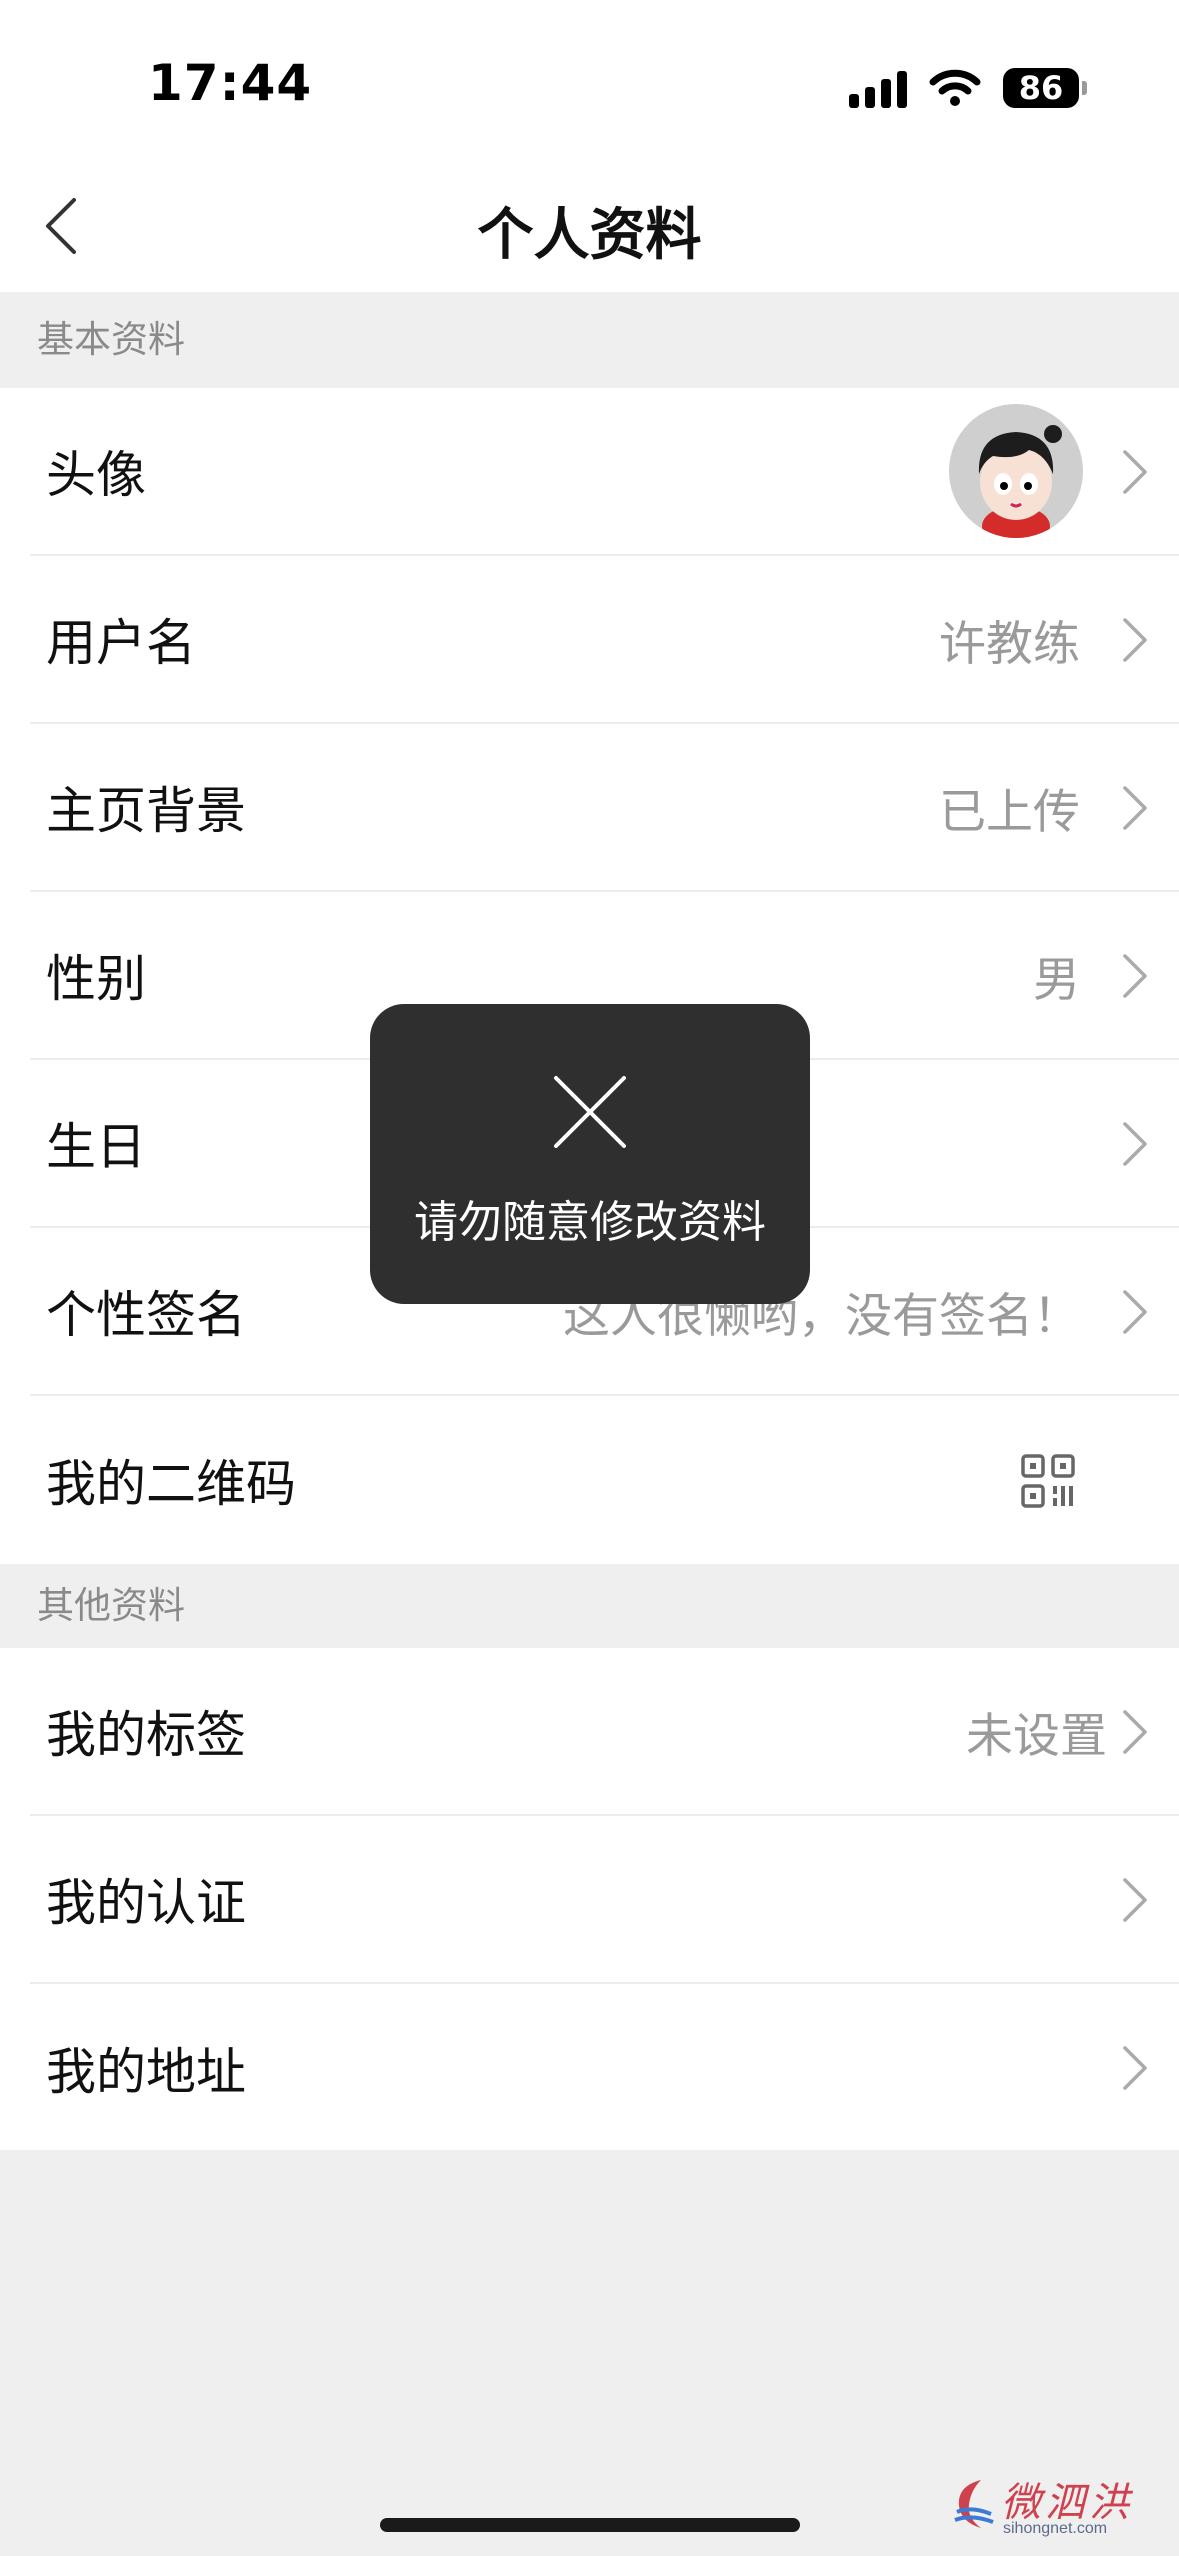  Describe the element at coordinates (146, 1903) in the screenshot. I see `row-label: 我的认证` at that location.